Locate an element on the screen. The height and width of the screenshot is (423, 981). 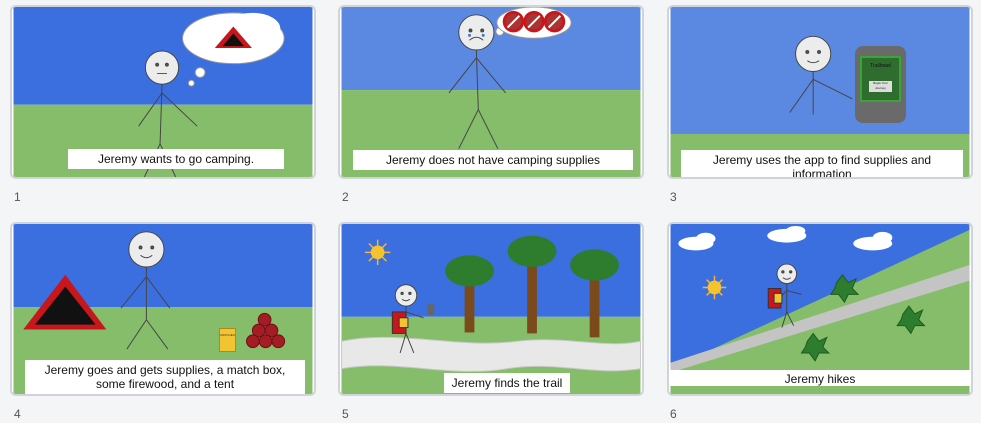
app-start-button: Begin Your Journey is located at coordinates (880, 86).